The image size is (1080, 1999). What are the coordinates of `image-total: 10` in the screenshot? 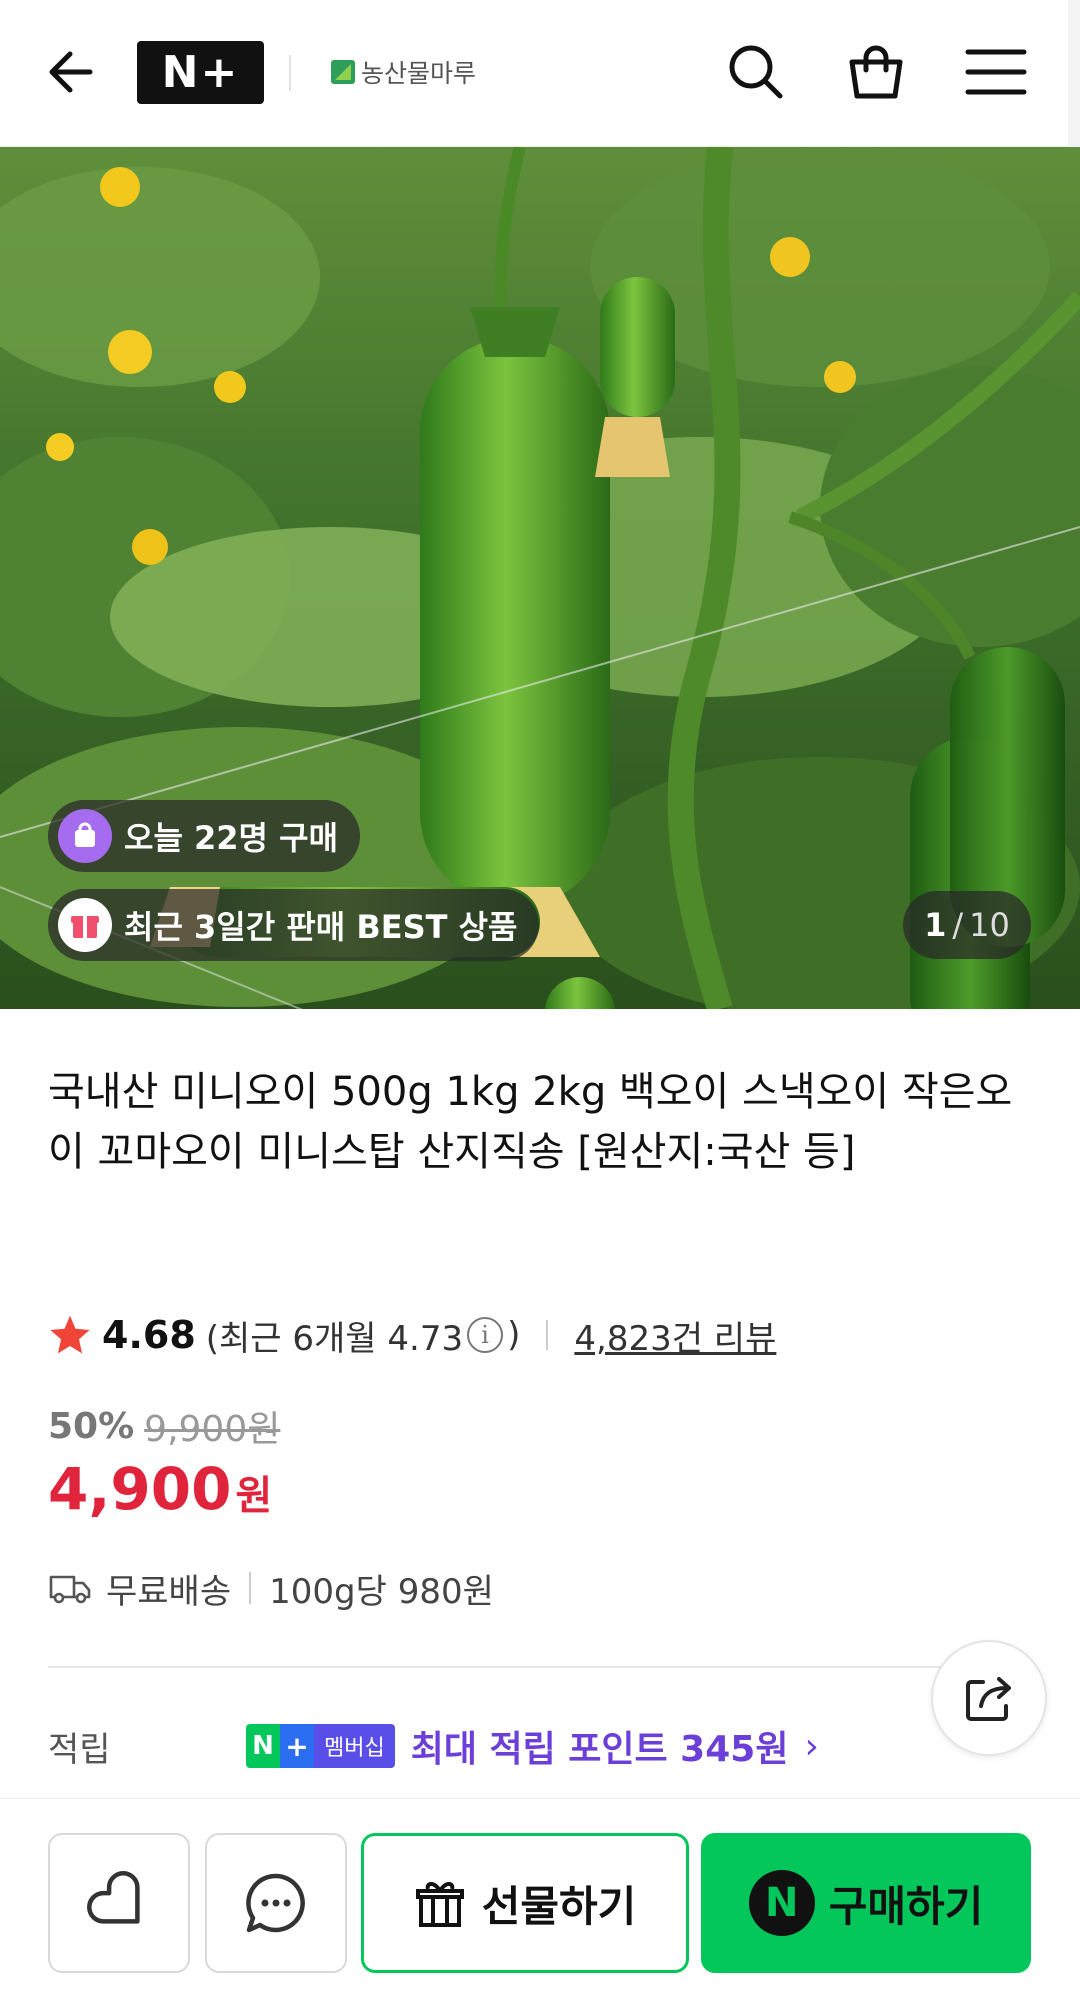 It's located at (989, 925).